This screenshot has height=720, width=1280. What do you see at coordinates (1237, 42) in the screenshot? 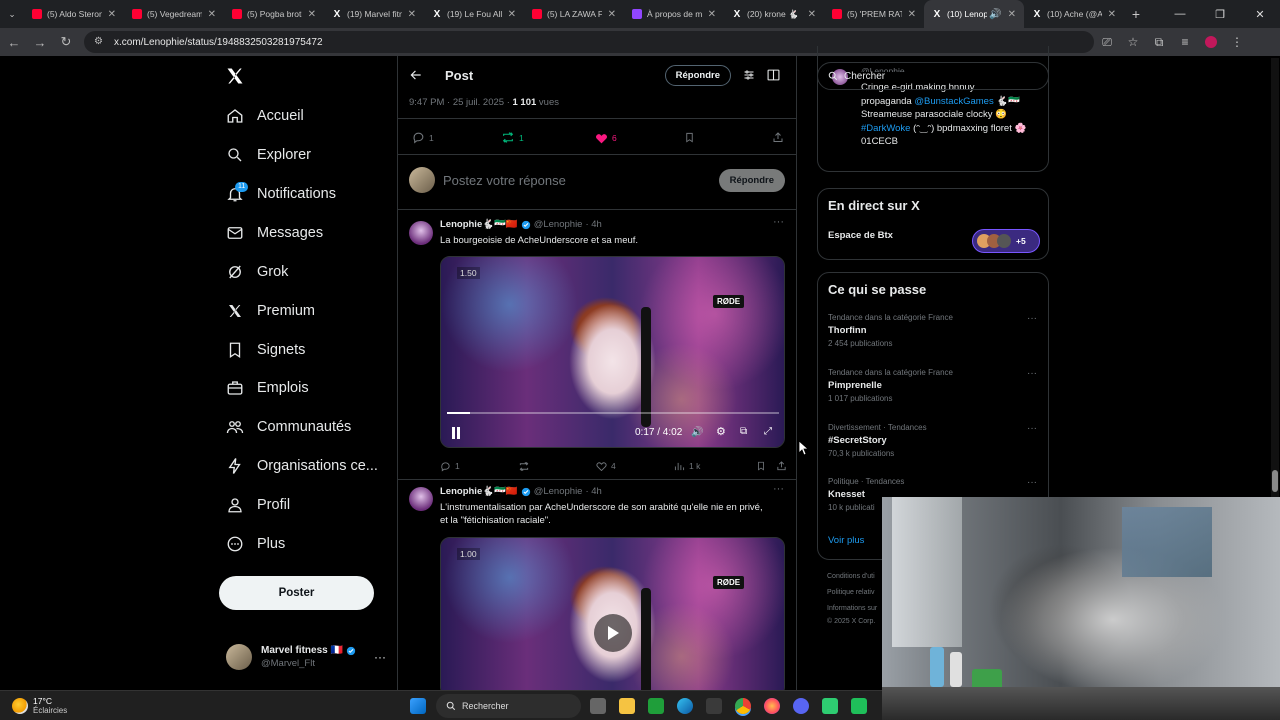
I see `menu-icon: ⋮` at bounding box center [1237, 42].